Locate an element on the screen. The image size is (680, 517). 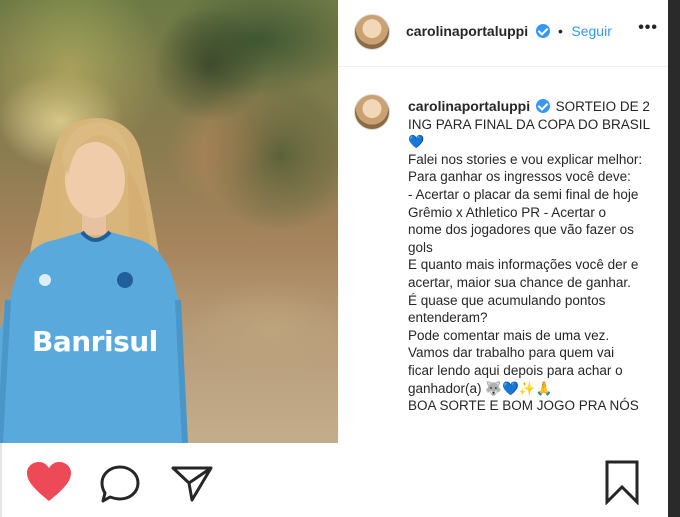
post-header: carolinaportaluppi • Seguir ••• is located at coordinates (503, 33).